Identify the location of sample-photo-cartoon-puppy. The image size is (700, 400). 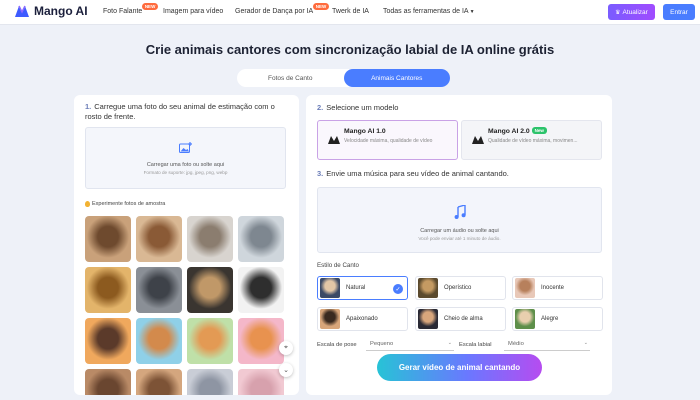
(159, 341).